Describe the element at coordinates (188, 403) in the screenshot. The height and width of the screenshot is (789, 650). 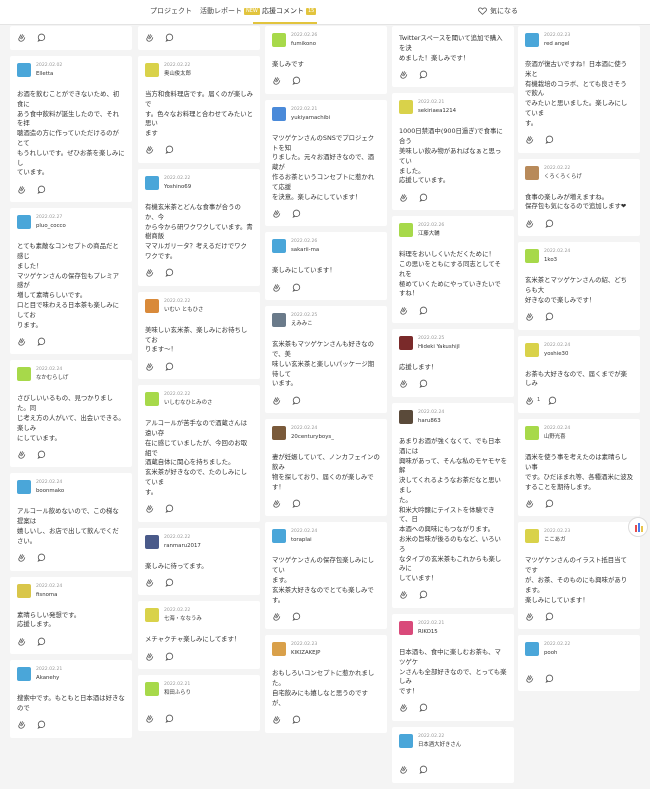
I see `commenter-name: いしむなひとみのさ` at that location.